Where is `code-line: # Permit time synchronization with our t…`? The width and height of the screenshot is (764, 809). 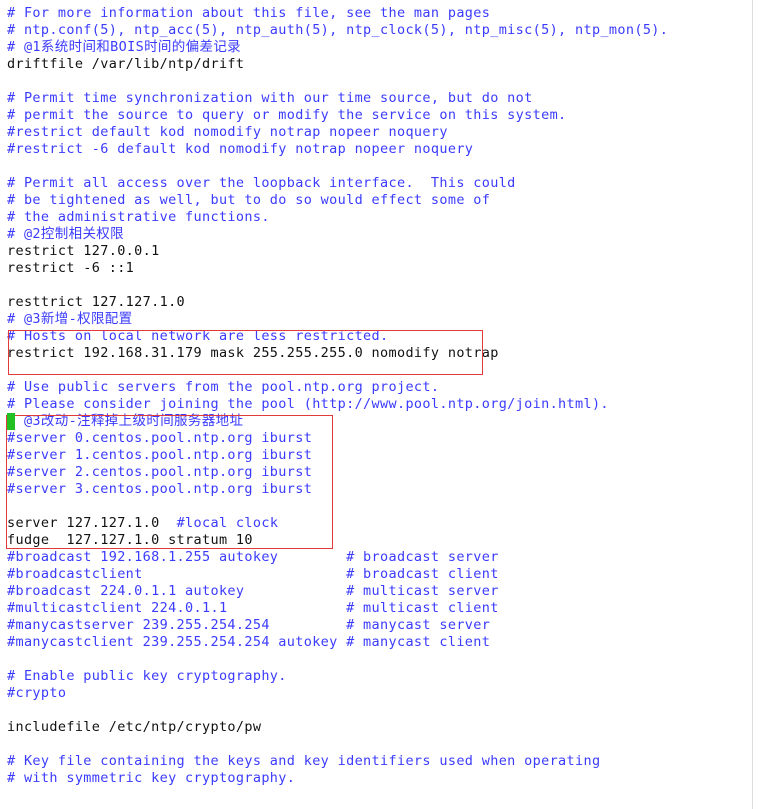
code-line: # Permit time synchronization with our t… is located at coordinates (270, 98).